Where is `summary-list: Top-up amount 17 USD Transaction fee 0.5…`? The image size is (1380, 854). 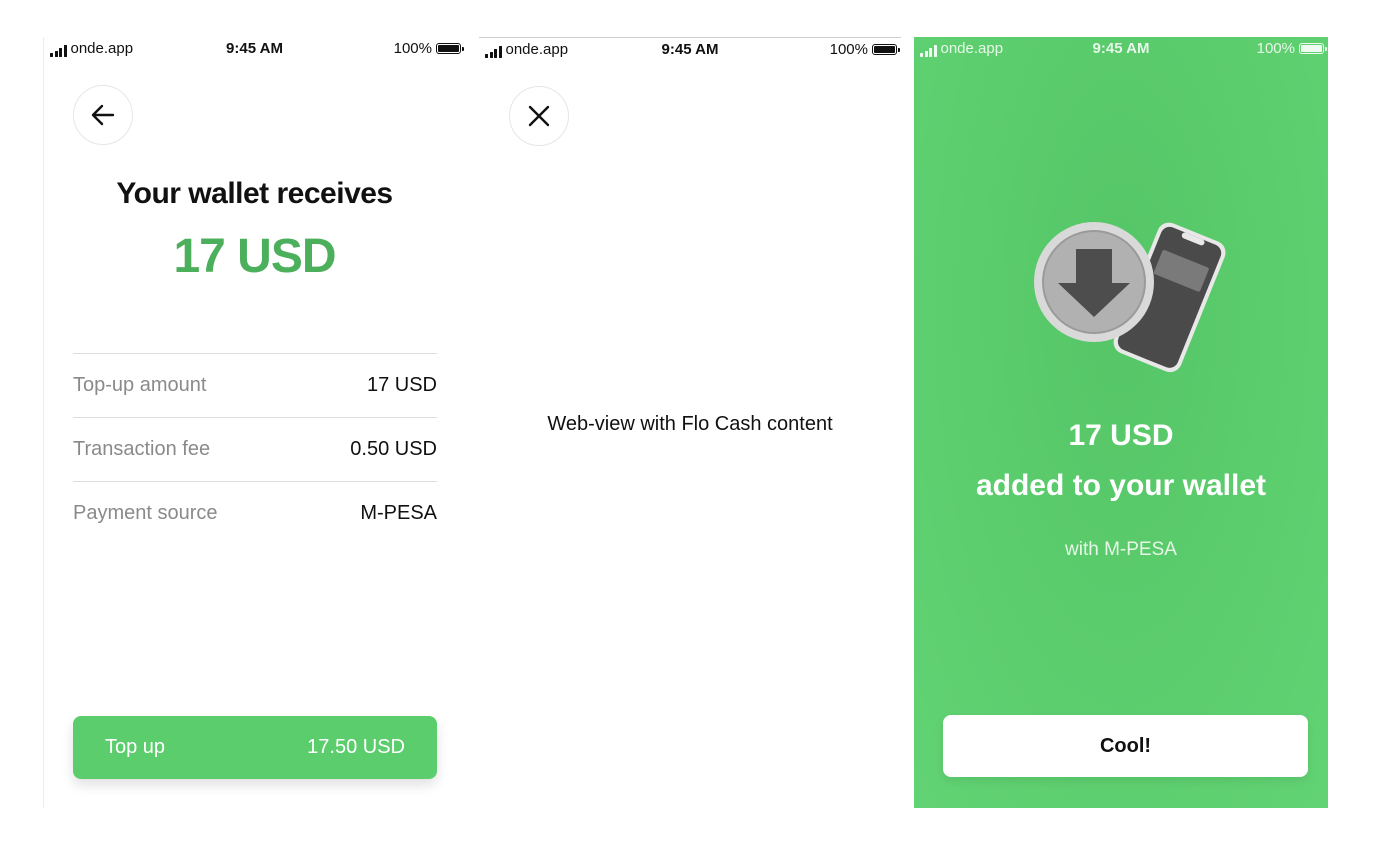 summary-list: Top-up amount 17 USD Transaction fee 0.5… is located at coordinates (255, 449).